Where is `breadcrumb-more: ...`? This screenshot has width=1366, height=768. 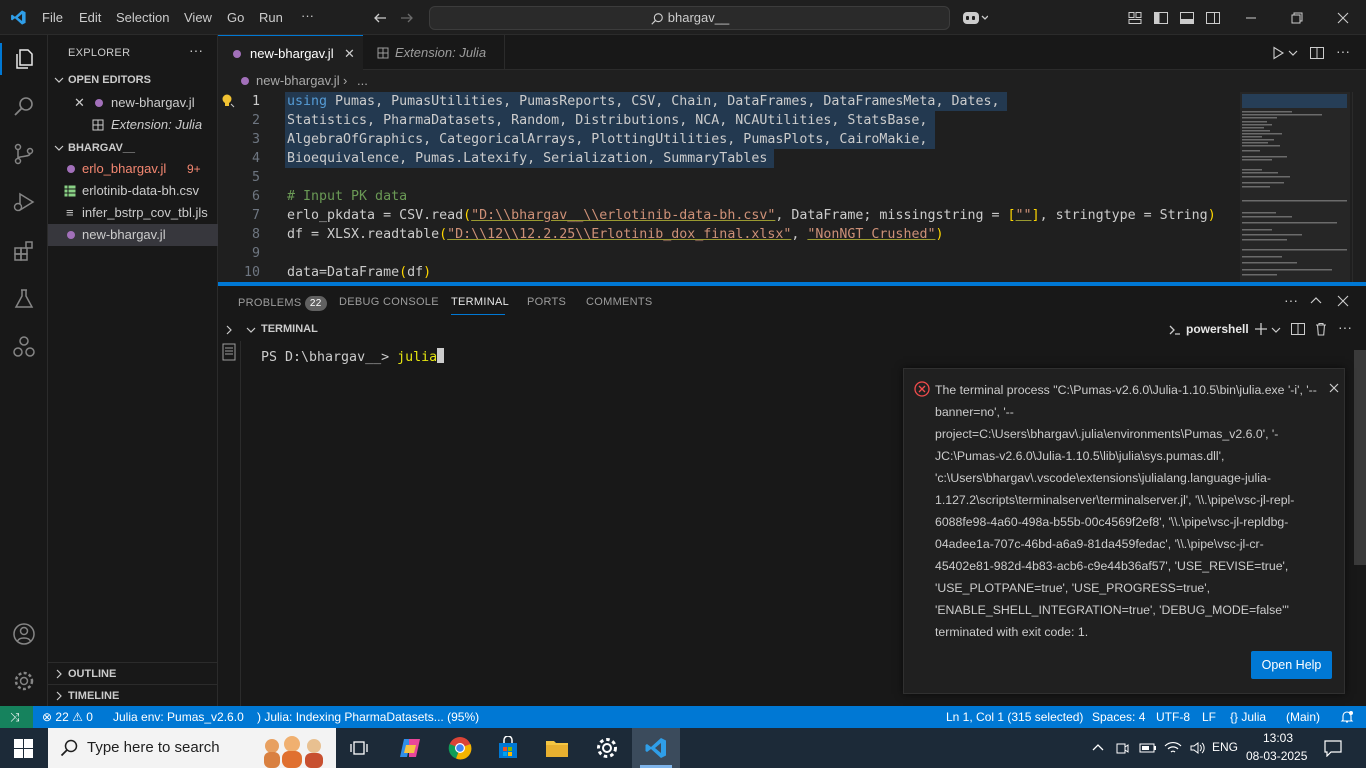 breadcrumb-more: ... is located at coordinates (362, 81).